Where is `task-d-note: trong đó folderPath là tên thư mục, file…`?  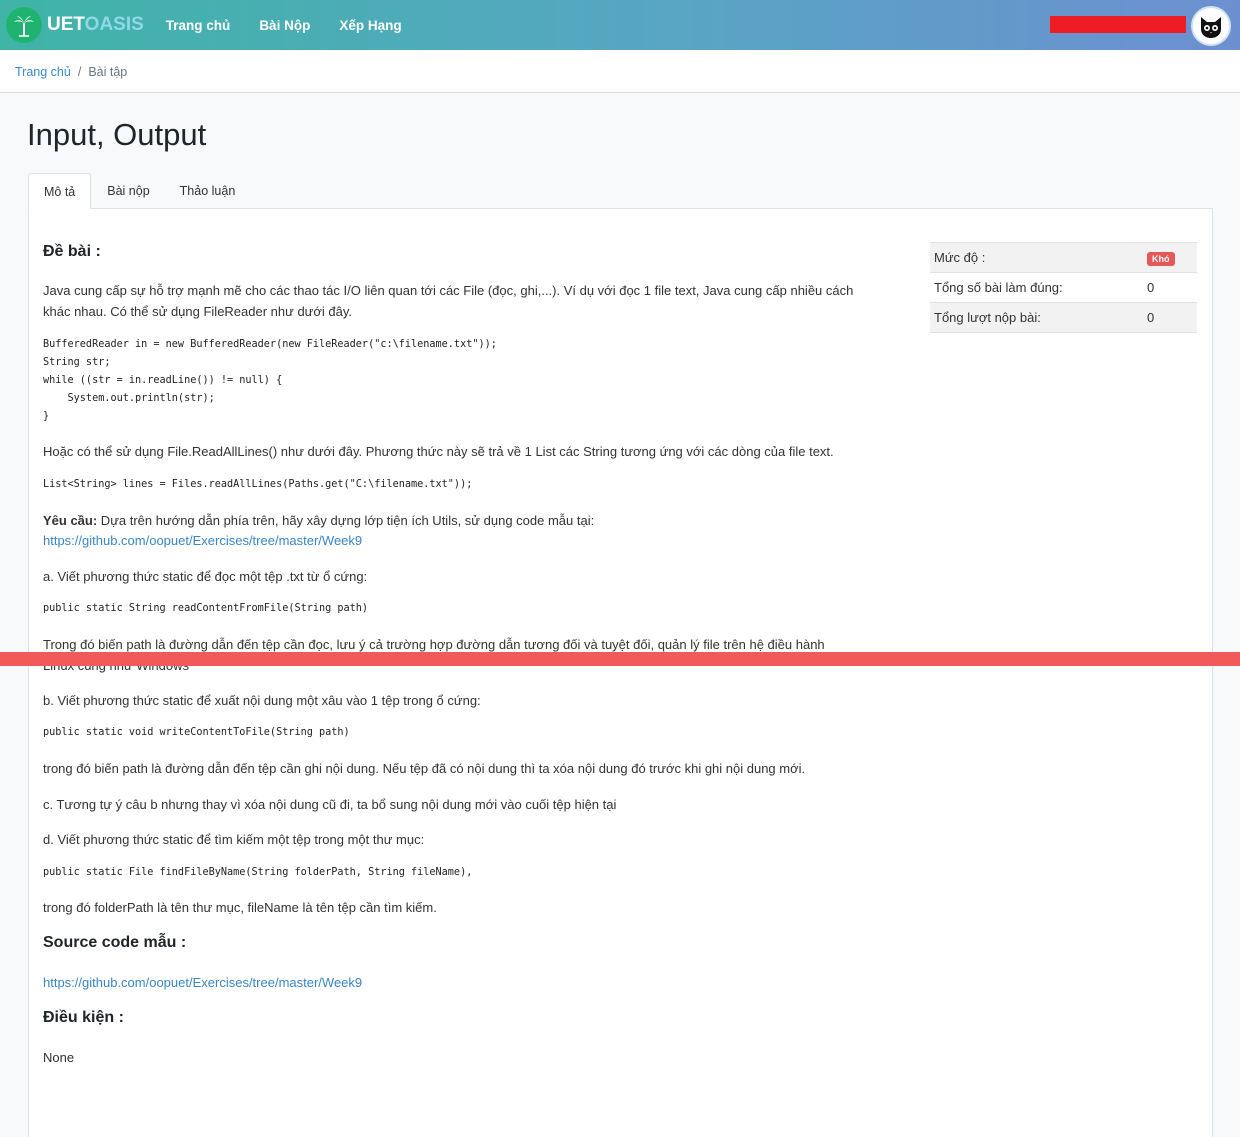
task-d-note: trong đó folderPath là tên thư mục, file… is located at coordinates (240, 907).